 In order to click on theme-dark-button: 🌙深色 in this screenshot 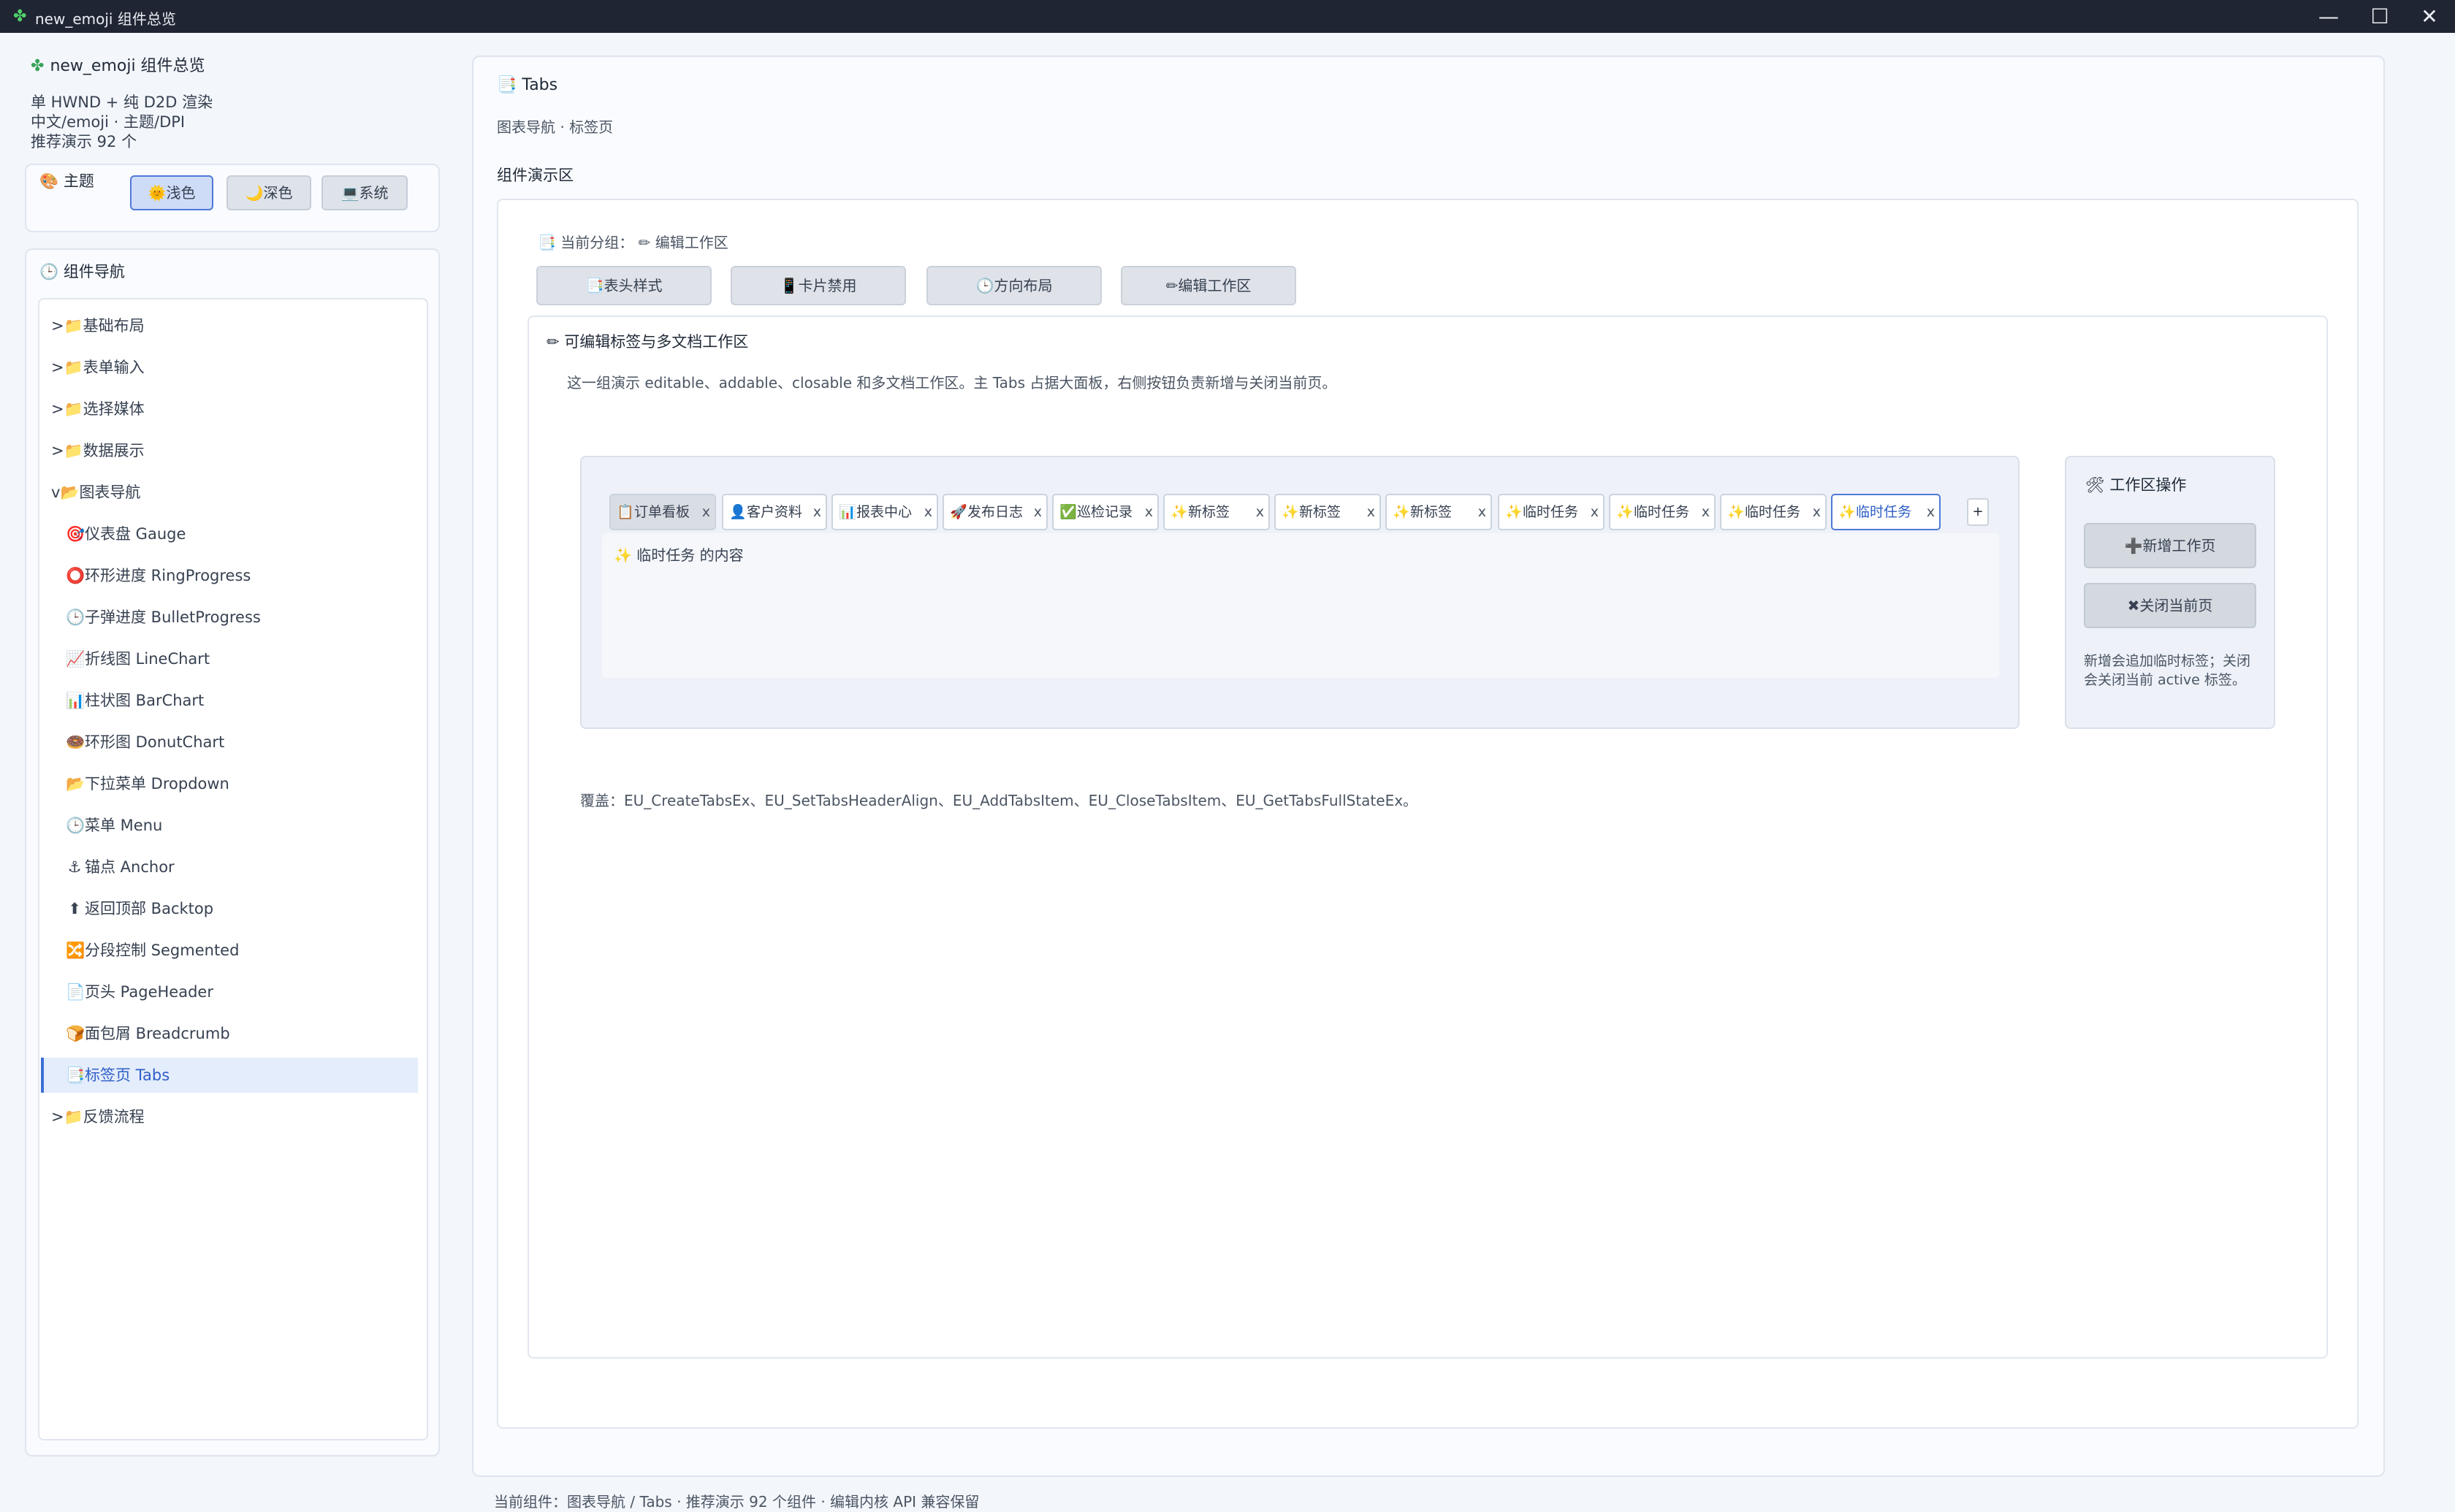, I will do `click(269, 193)`.